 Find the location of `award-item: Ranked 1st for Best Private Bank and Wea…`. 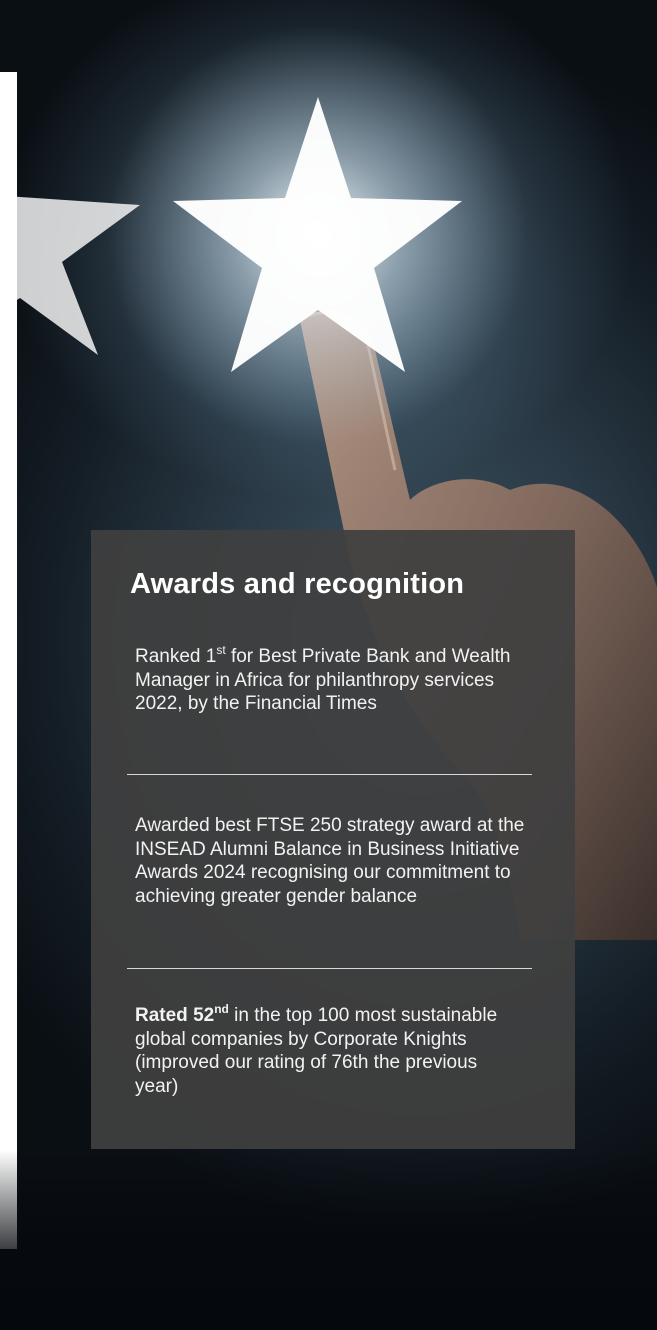

award-item: Ranked 1st for Best Private Bank and Wea… is located at coordinates (323, 678).